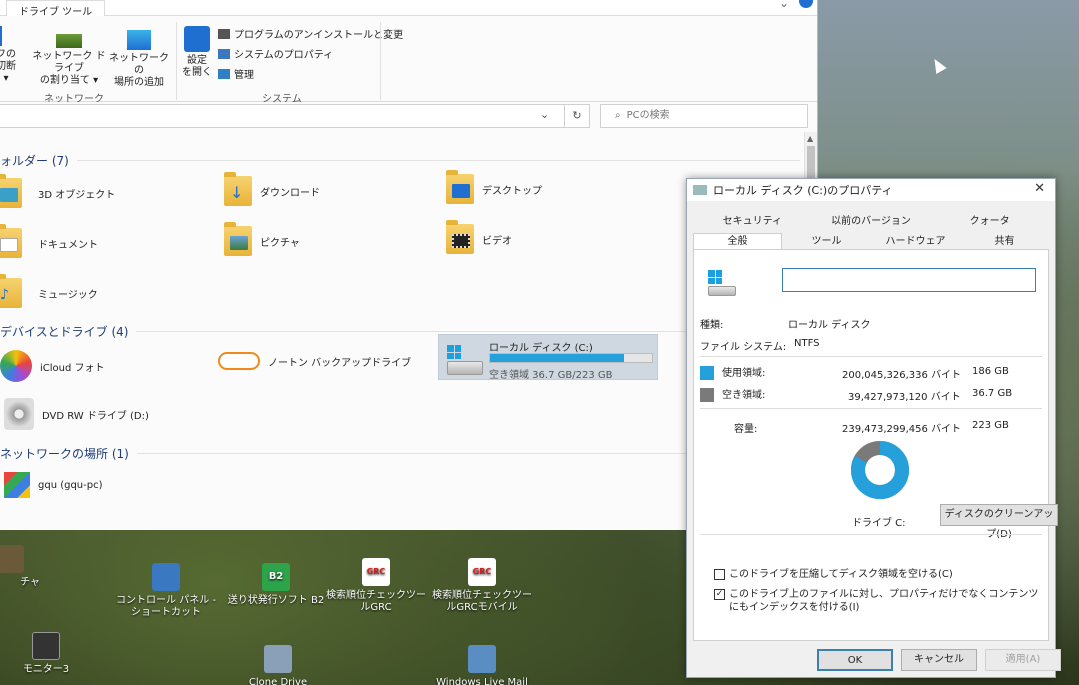  Describe the element at coordinates (9, 55) in the screenshot. I see `disconnect-drive-button: フの 切断 ▾` at that location.